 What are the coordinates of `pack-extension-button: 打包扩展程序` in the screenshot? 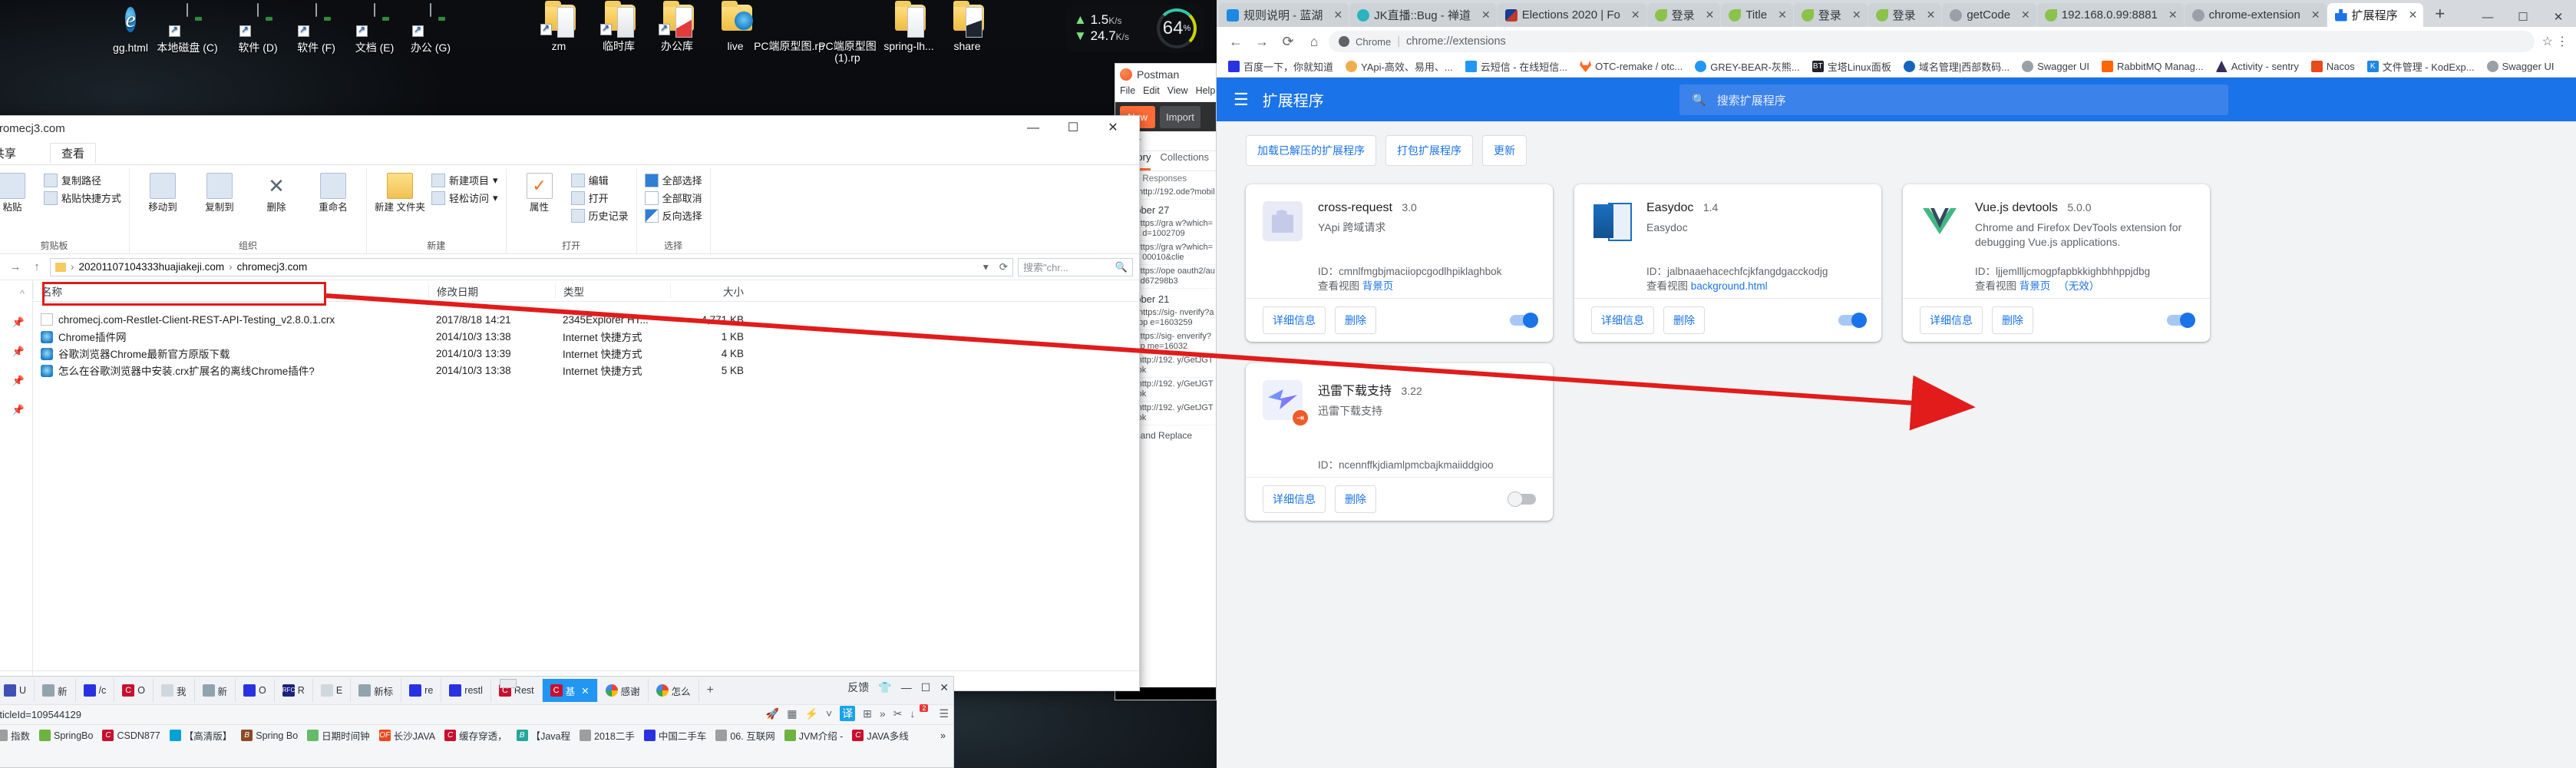 It's located at (1429, 150).